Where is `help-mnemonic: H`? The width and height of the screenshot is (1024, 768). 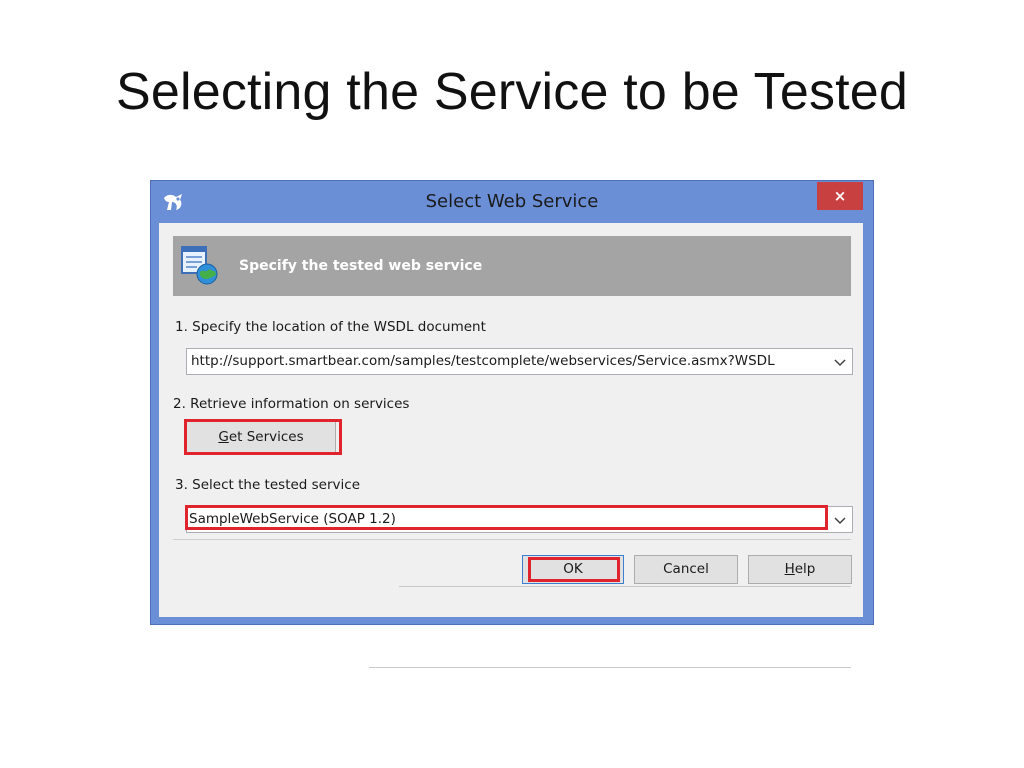 help-mnemonic: H is located at coordinates (789, 569).